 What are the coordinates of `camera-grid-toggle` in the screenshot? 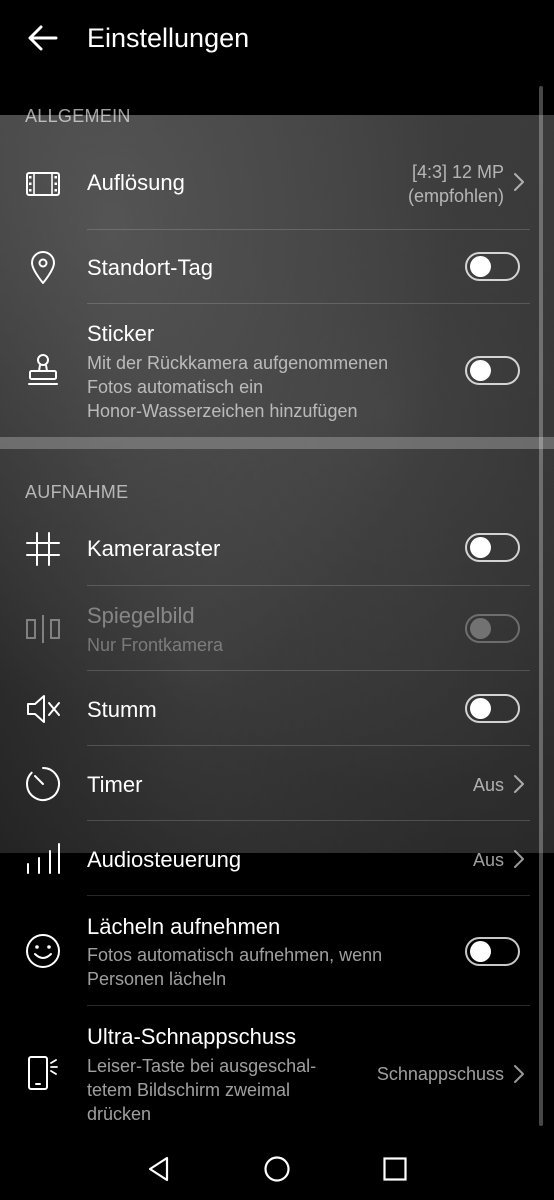 It's located at (492, 547).